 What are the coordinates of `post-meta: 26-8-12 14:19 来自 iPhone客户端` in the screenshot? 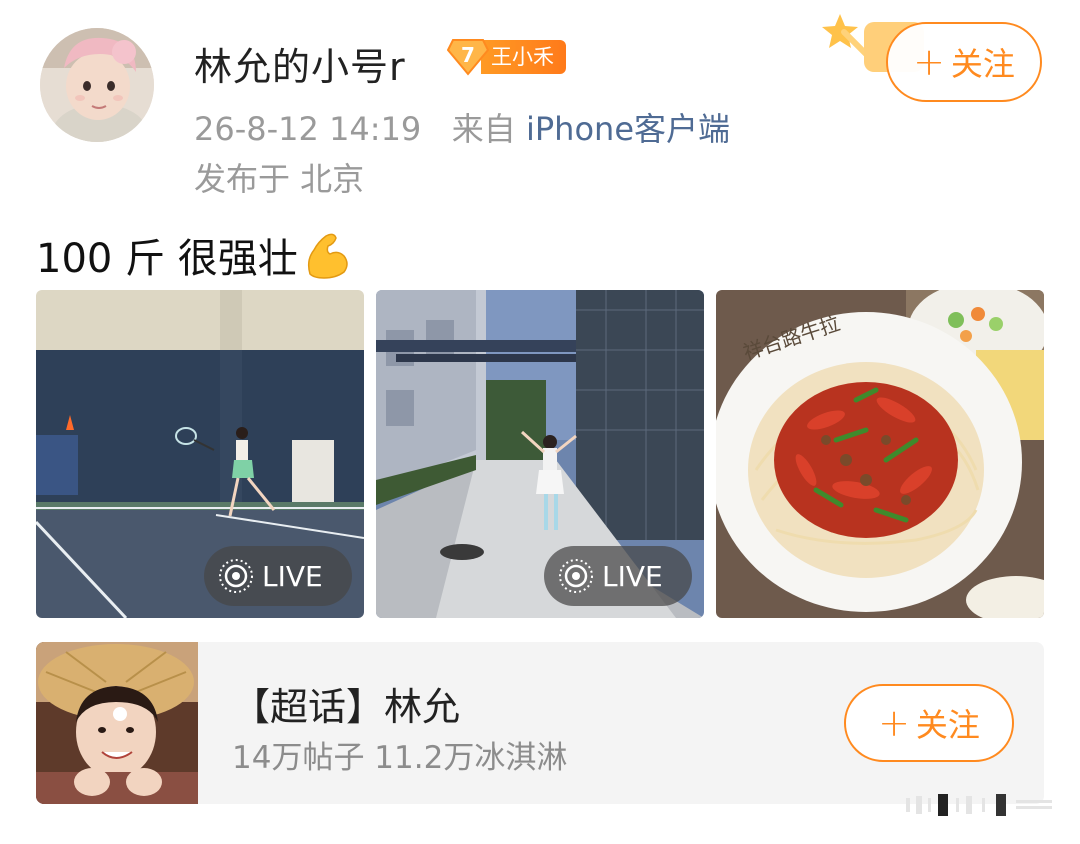 It's located at (462, 127).